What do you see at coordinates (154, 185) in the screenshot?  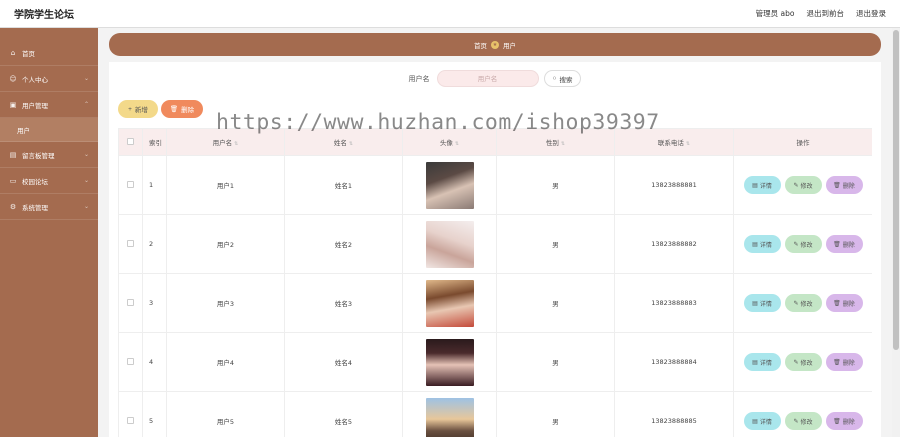 I see `row-index: 1` at bounding box center [154, 185].